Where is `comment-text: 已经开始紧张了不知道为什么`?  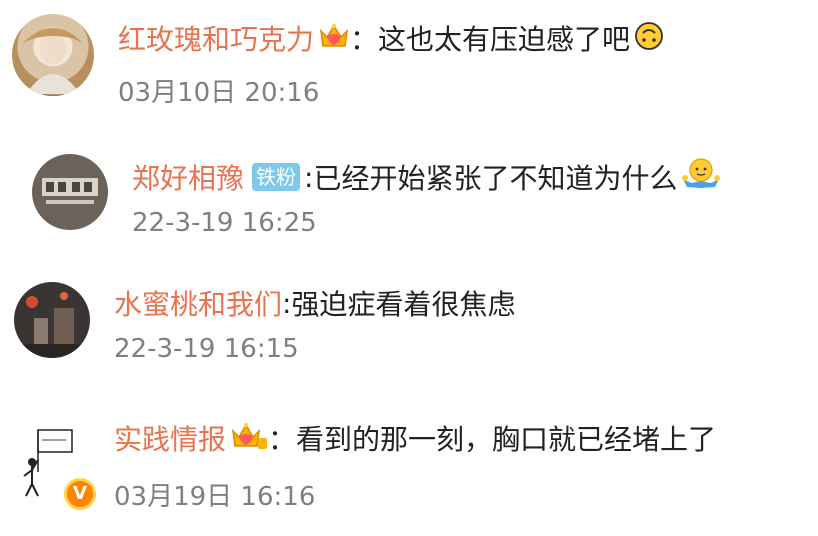
comment-text: 已经开始紧张了不知道为什么 is located at coordinates (495, 178).